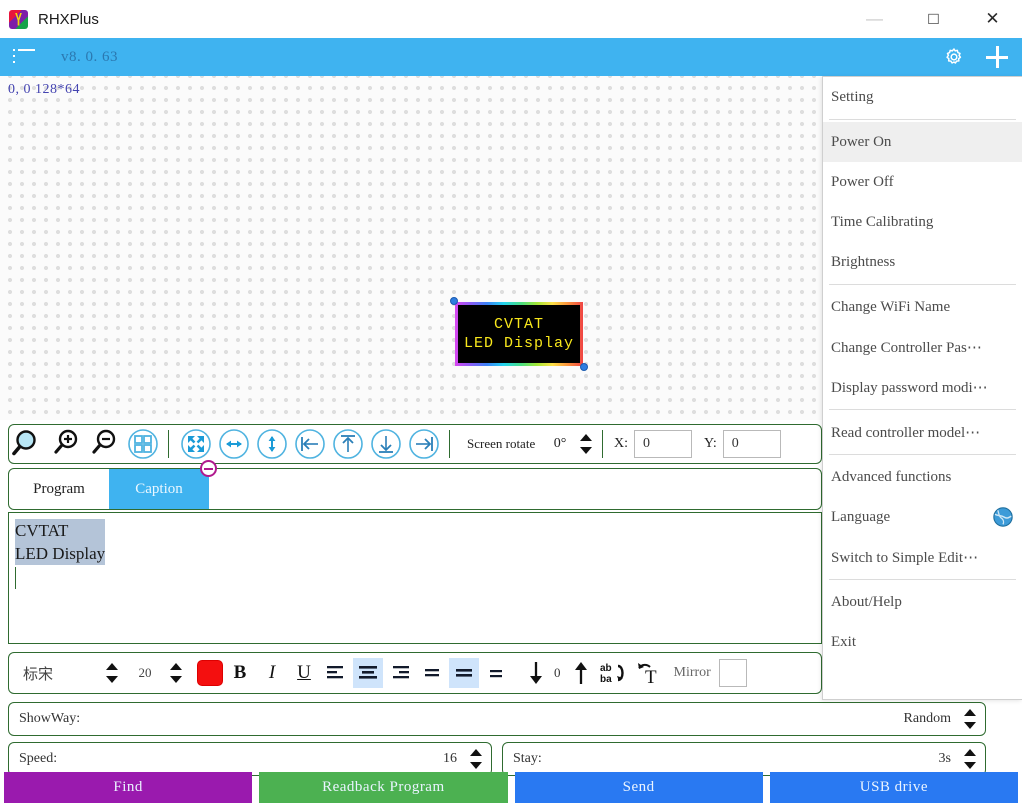 This screenshot has width=1022, height=806. What do you see at coordinates (60, 542) in the screenshot?
I see `caption-text: CVTAT LED Display` at bounding box center [60, 542].